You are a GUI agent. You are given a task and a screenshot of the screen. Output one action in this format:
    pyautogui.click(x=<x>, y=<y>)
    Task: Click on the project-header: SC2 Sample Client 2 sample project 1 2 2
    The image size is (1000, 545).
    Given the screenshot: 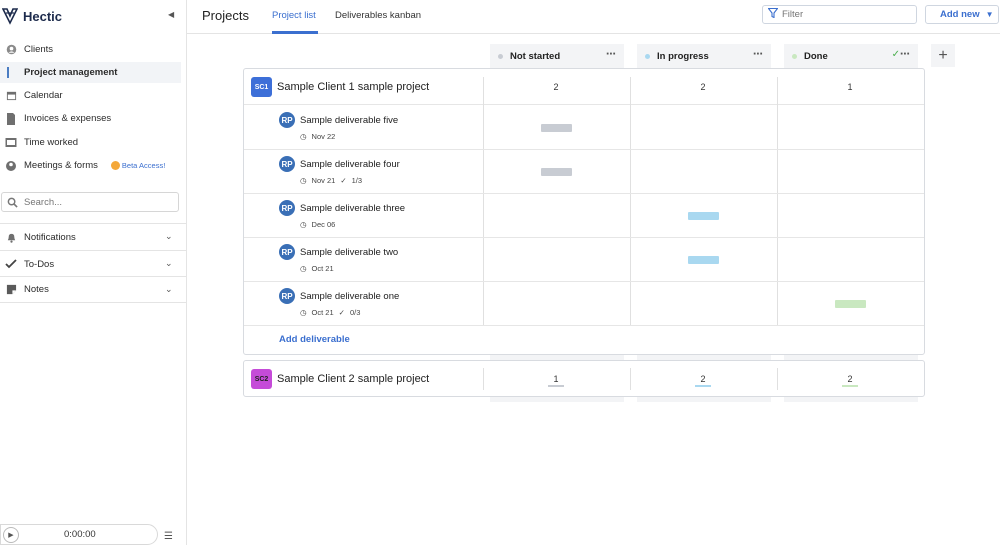 What is the action you would take?
    pyautogui.click(x=584, y=379)
    